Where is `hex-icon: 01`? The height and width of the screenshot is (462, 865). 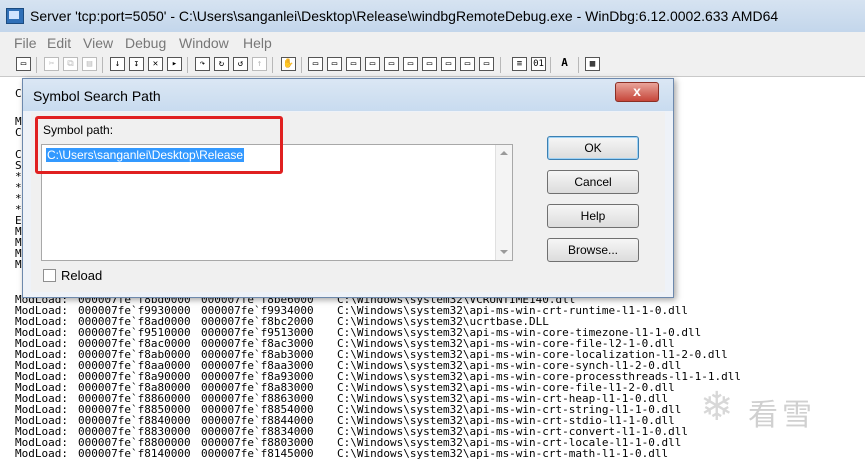 hex-icon: 01 is located at coordinates (538, 64).